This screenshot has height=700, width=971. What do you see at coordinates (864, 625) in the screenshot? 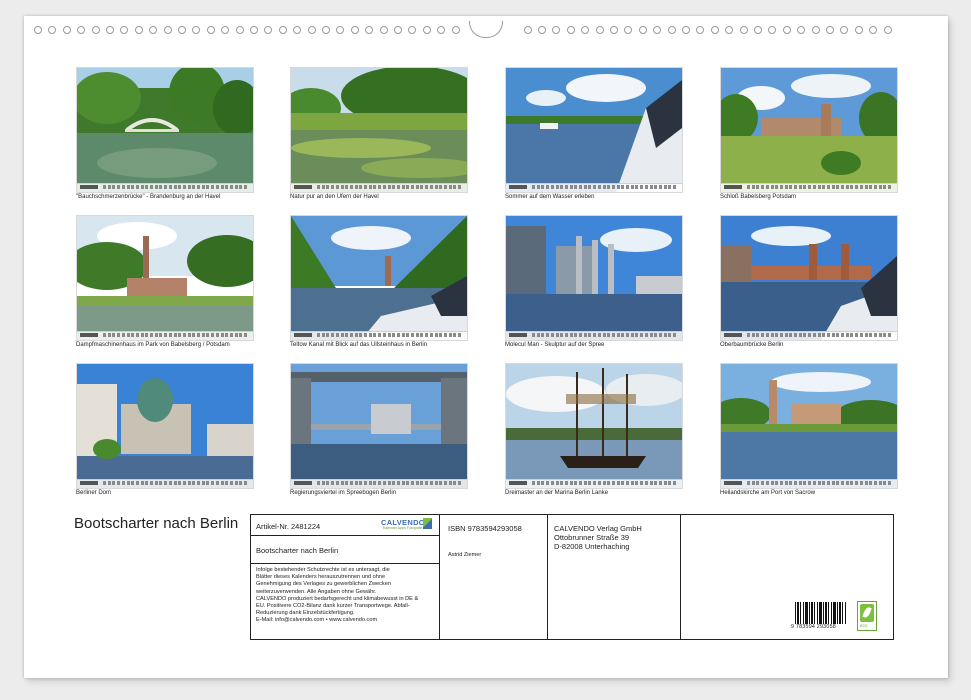
I see `eco-label: eco` at bounding box center [864, 625].